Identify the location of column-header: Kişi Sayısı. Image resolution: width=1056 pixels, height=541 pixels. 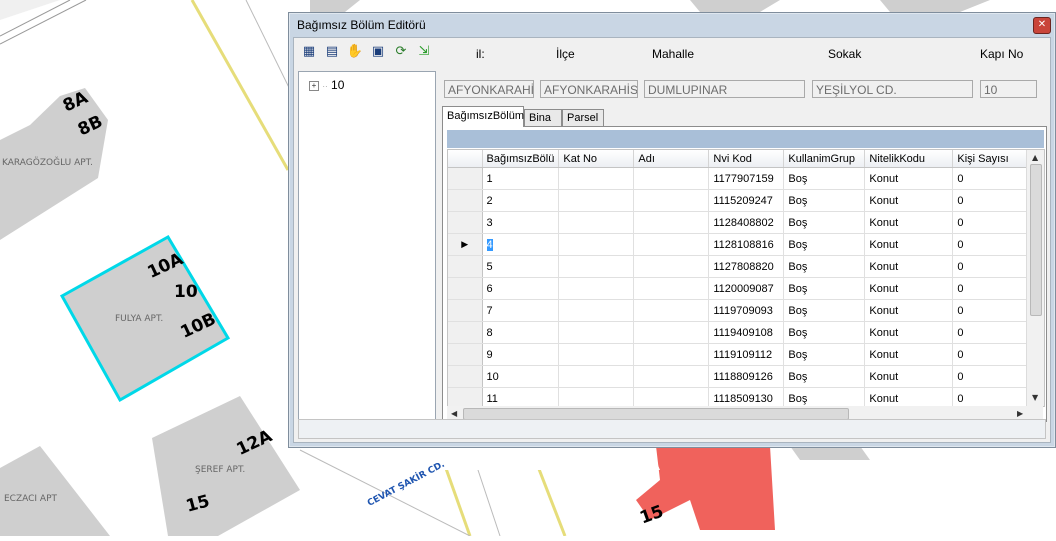
(993, 159).